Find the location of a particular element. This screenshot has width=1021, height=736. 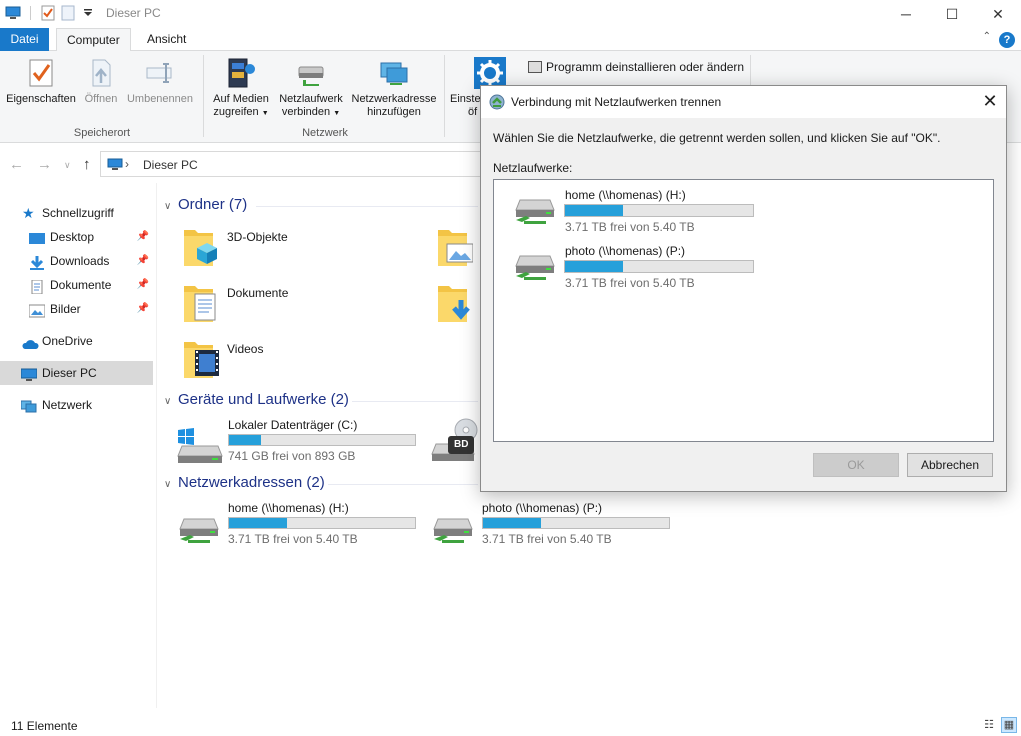

network-location-icon is located at coordinates (394, 73).